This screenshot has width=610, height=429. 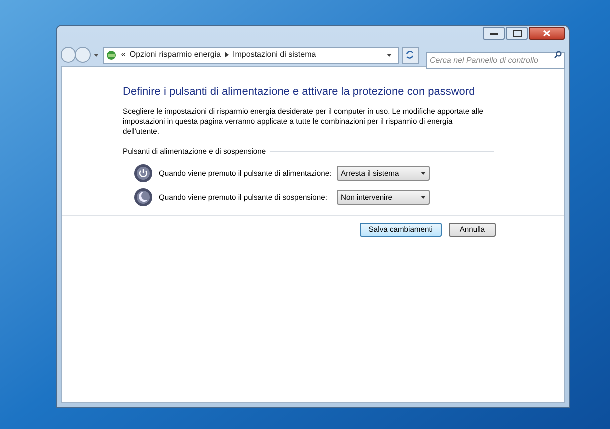 What do you see at coordinates (227, 55) in the screenshot?
I see `chevron-icon` at bounding box center [227, 55].